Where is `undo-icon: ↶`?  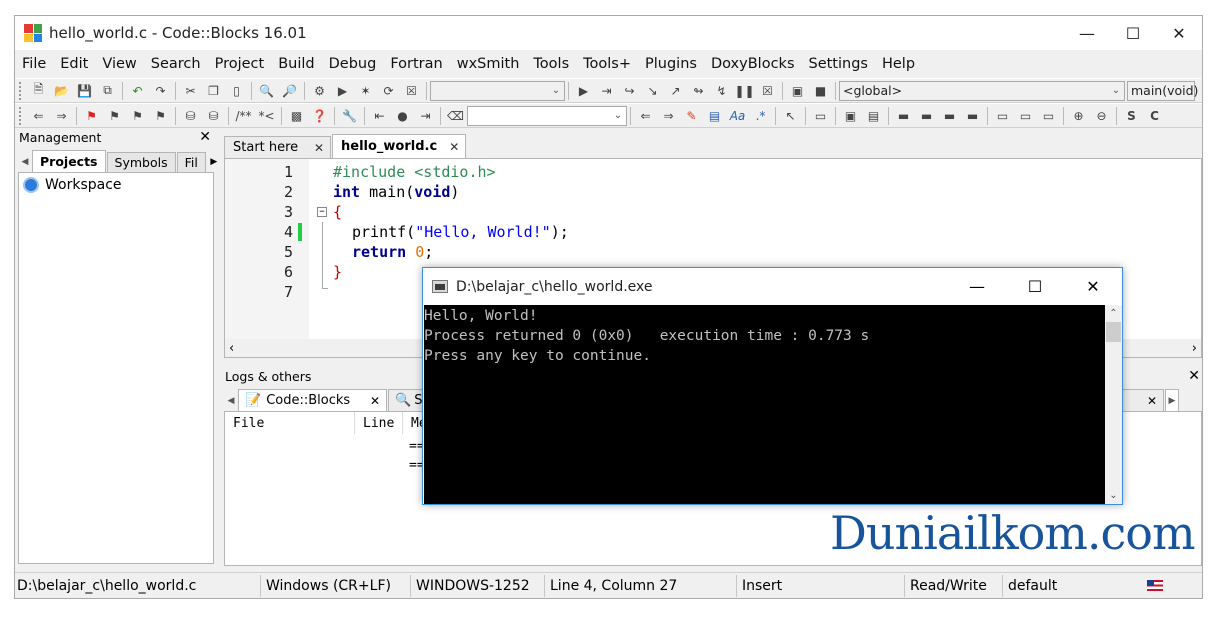 undo-icon: ↶ is located at coordinates (137, 90).